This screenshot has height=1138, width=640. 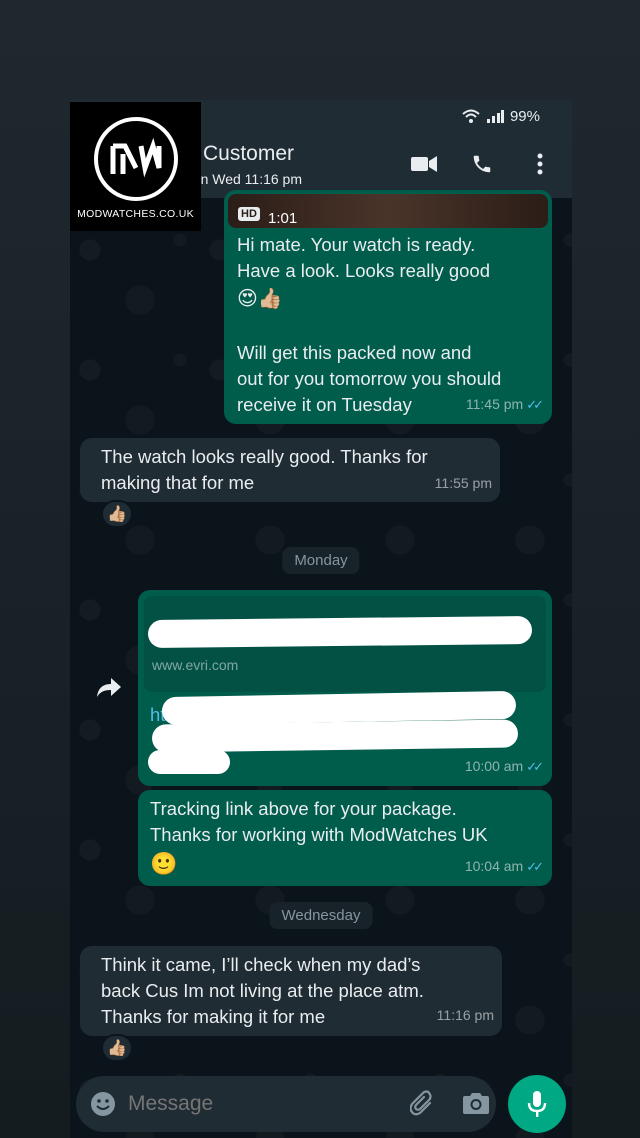 What do you see at coordinates (345, 688) in the screenshot?
I see `outgoing-link-message: www.evri.com ht 10:00 am ✓✓` at bounding box center [345, 688].